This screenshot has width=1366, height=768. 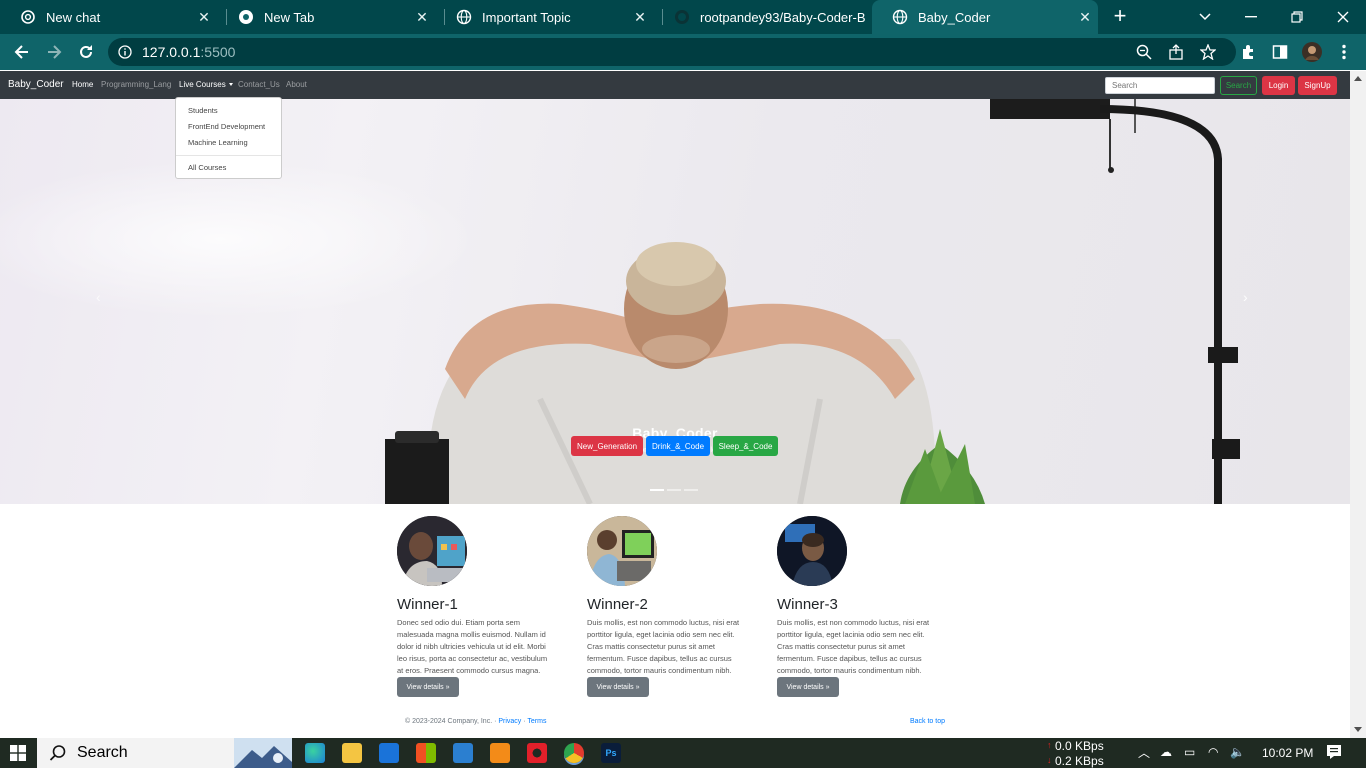 I want to click on chrome-taskbar-icon, so click(x=574, y=753).